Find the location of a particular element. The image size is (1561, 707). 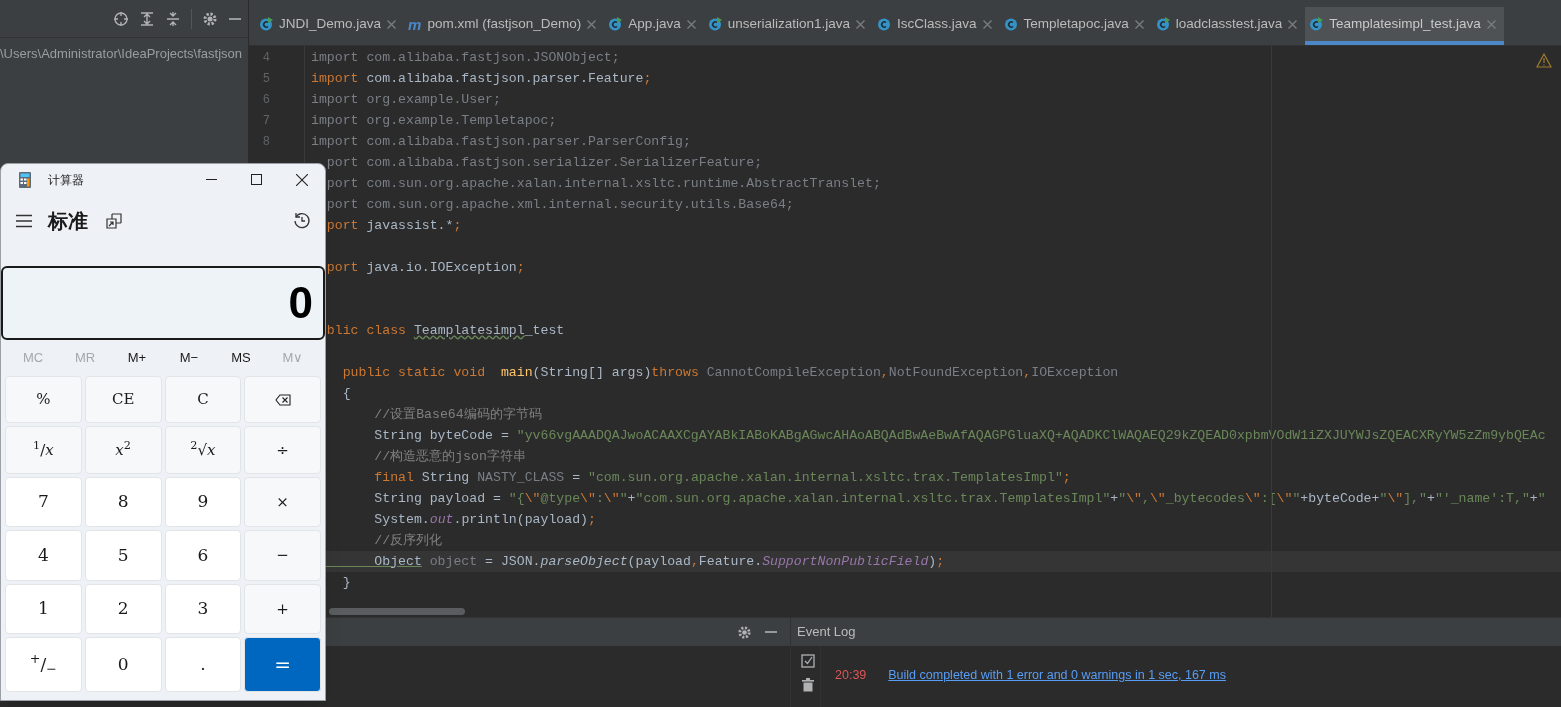

code-line: } is located at coordinates (346, 582).